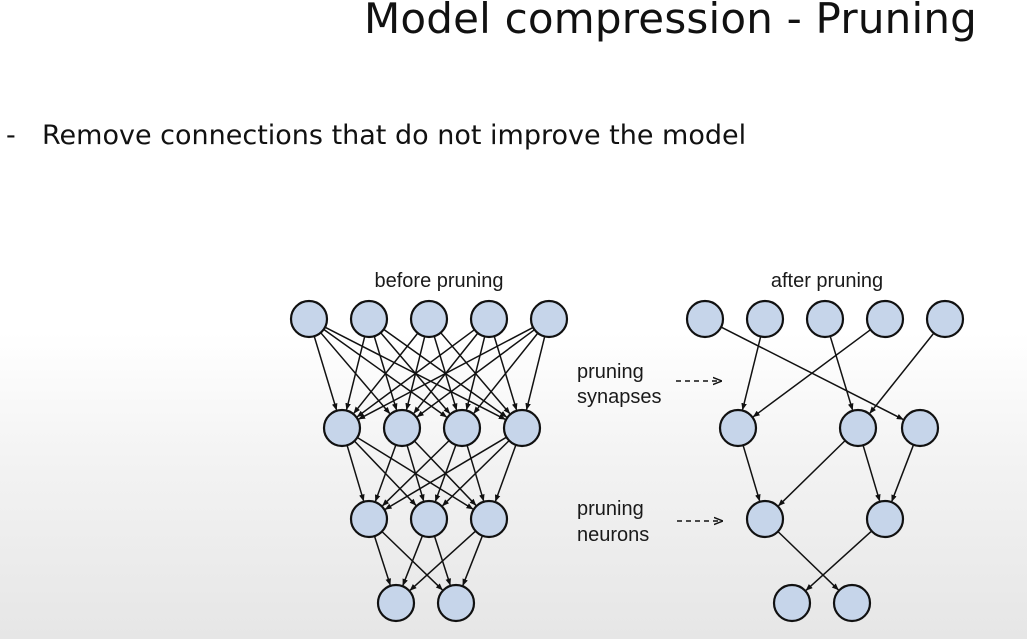 This screenshot has width=1027, height=639. What do you see at coordinates (619, 397) in the screenshot?
I see `annotation-line: synapses` at bounding box center [619, 397].